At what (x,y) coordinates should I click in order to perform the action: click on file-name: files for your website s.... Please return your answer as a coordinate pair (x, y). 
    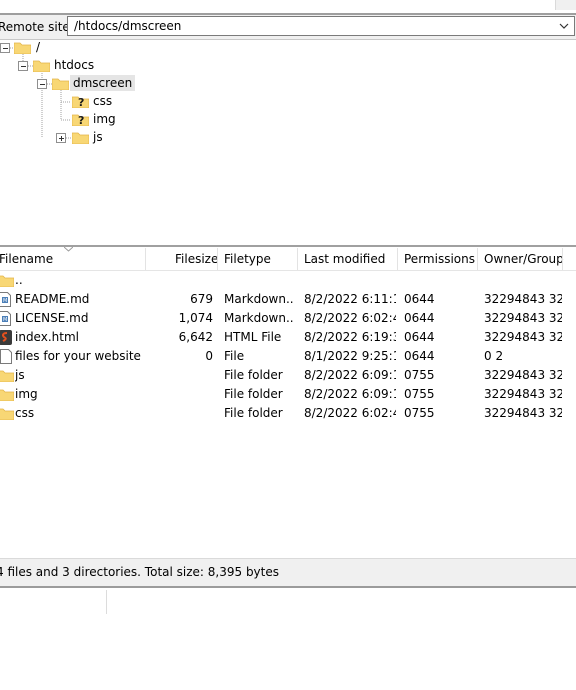
    Looking at the image, I should click on (79, 356).